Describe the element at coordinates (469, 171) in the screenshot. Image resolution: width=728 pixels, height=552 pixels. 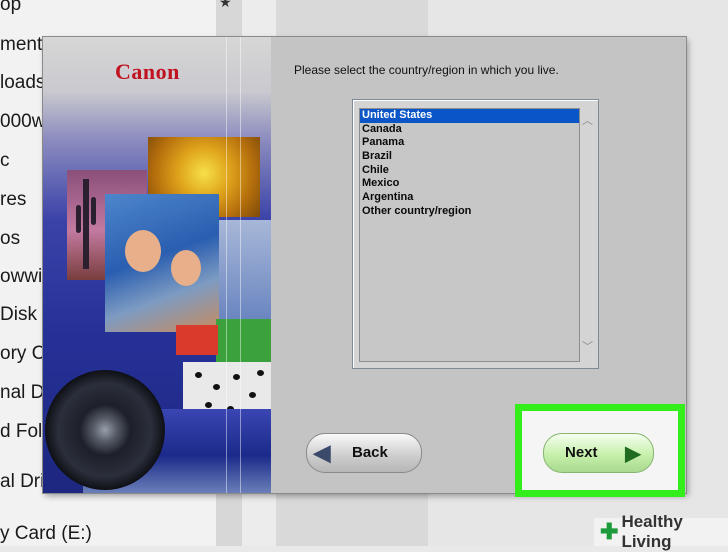
I see `list-item: Chile` at that location.